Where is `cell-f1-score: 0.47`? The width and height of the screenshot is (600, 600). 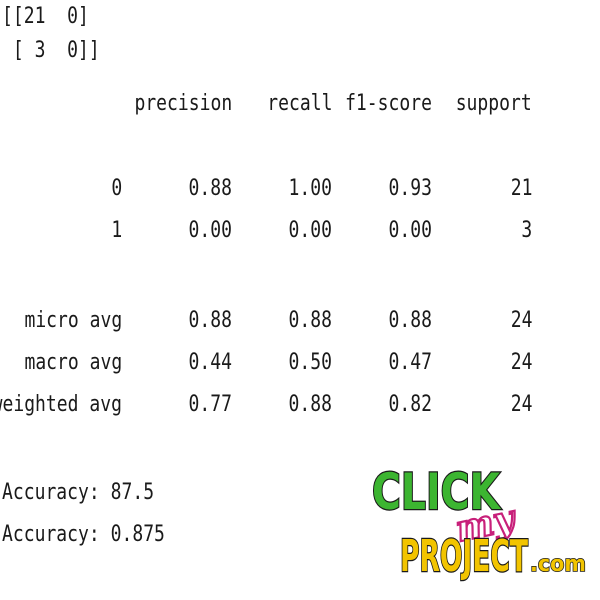
cell-f1-score: 0.47 is located at coordinates (410, 362).